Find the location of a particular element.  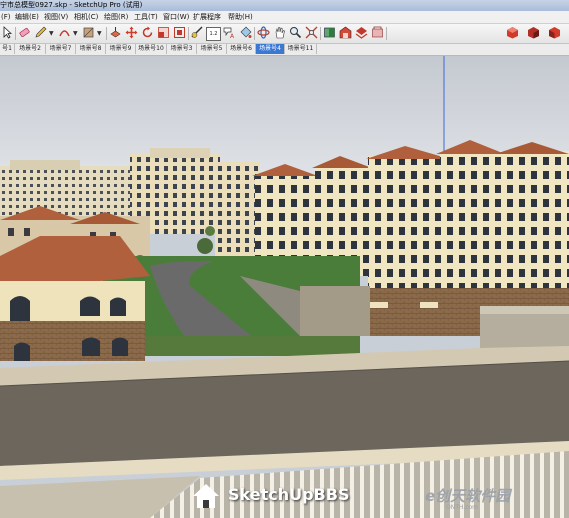

arc-dropdown-arrow-icon: ▼ is located at coordinates (75, 33).